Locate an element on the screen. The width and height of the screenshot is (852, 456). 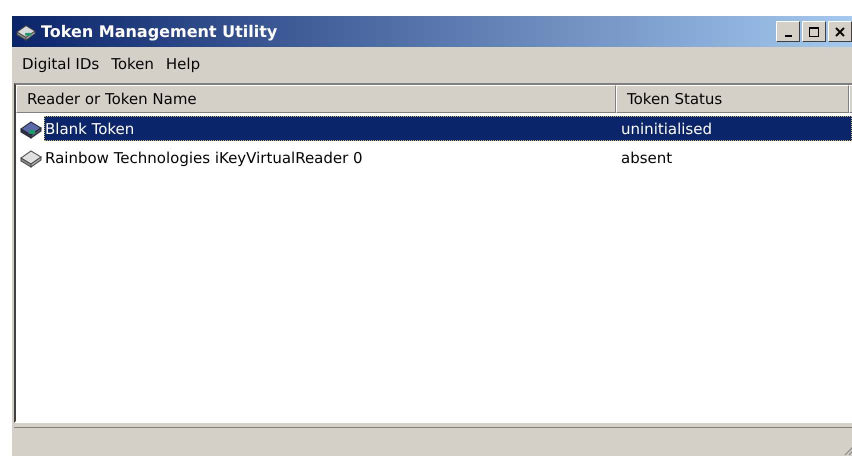
token-status: uninitialised is located at coordinates (666, 129).